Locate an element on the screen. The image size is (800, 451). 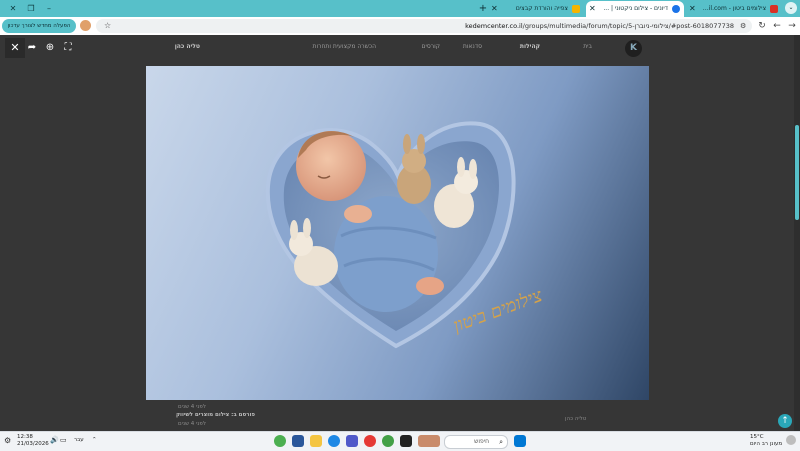
search-icon: ⌕ is located at coordinates (501, 442).